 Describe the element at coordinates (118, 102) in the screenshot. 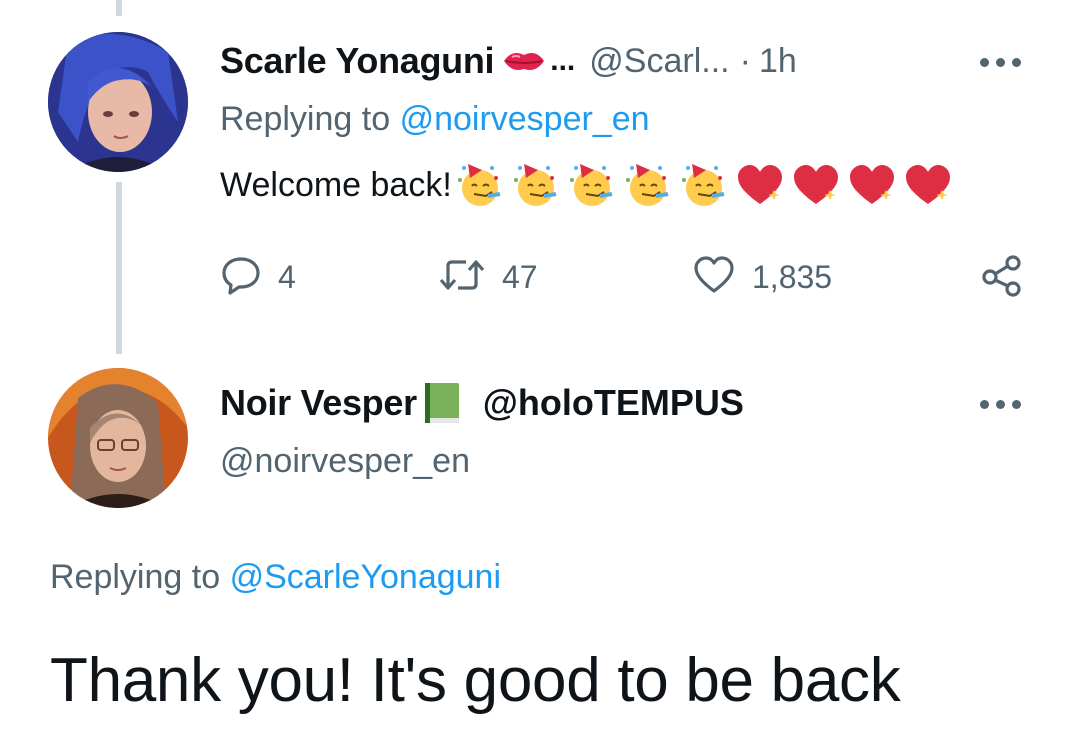

I see `avatar-scarle` at that location.